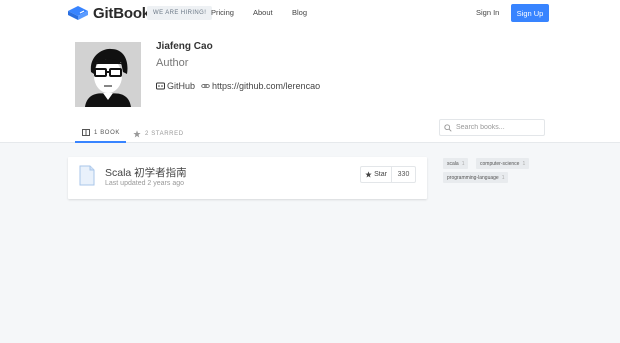 This screenshot has height=343, width=620. I want to click on github-link-label: GitHub, so click(181, 86).